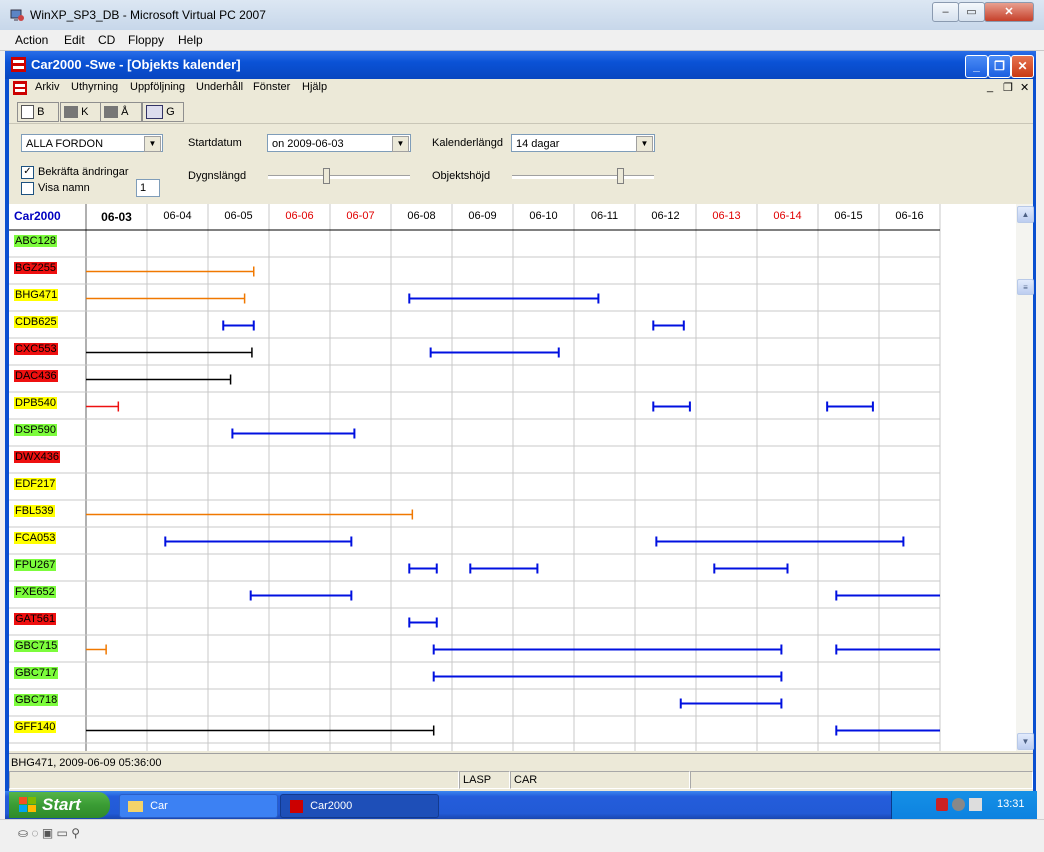 The image size is (1044, 852). What do you see at coordinates (787, 216) in the screenshot?
I see `date-header-06-14: 06-14` at bounding box center [787, 216].